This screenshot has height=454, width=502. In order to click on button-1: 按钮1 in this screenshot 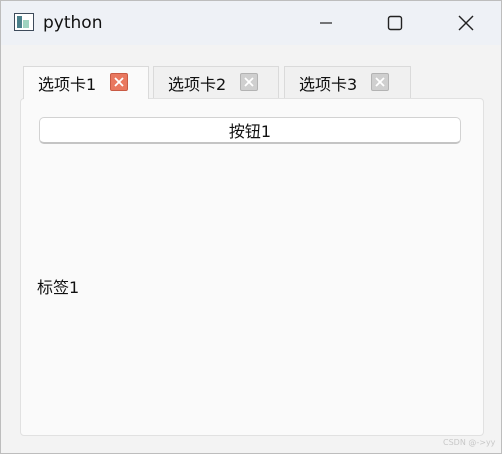, I will do `click(250, 130)`.